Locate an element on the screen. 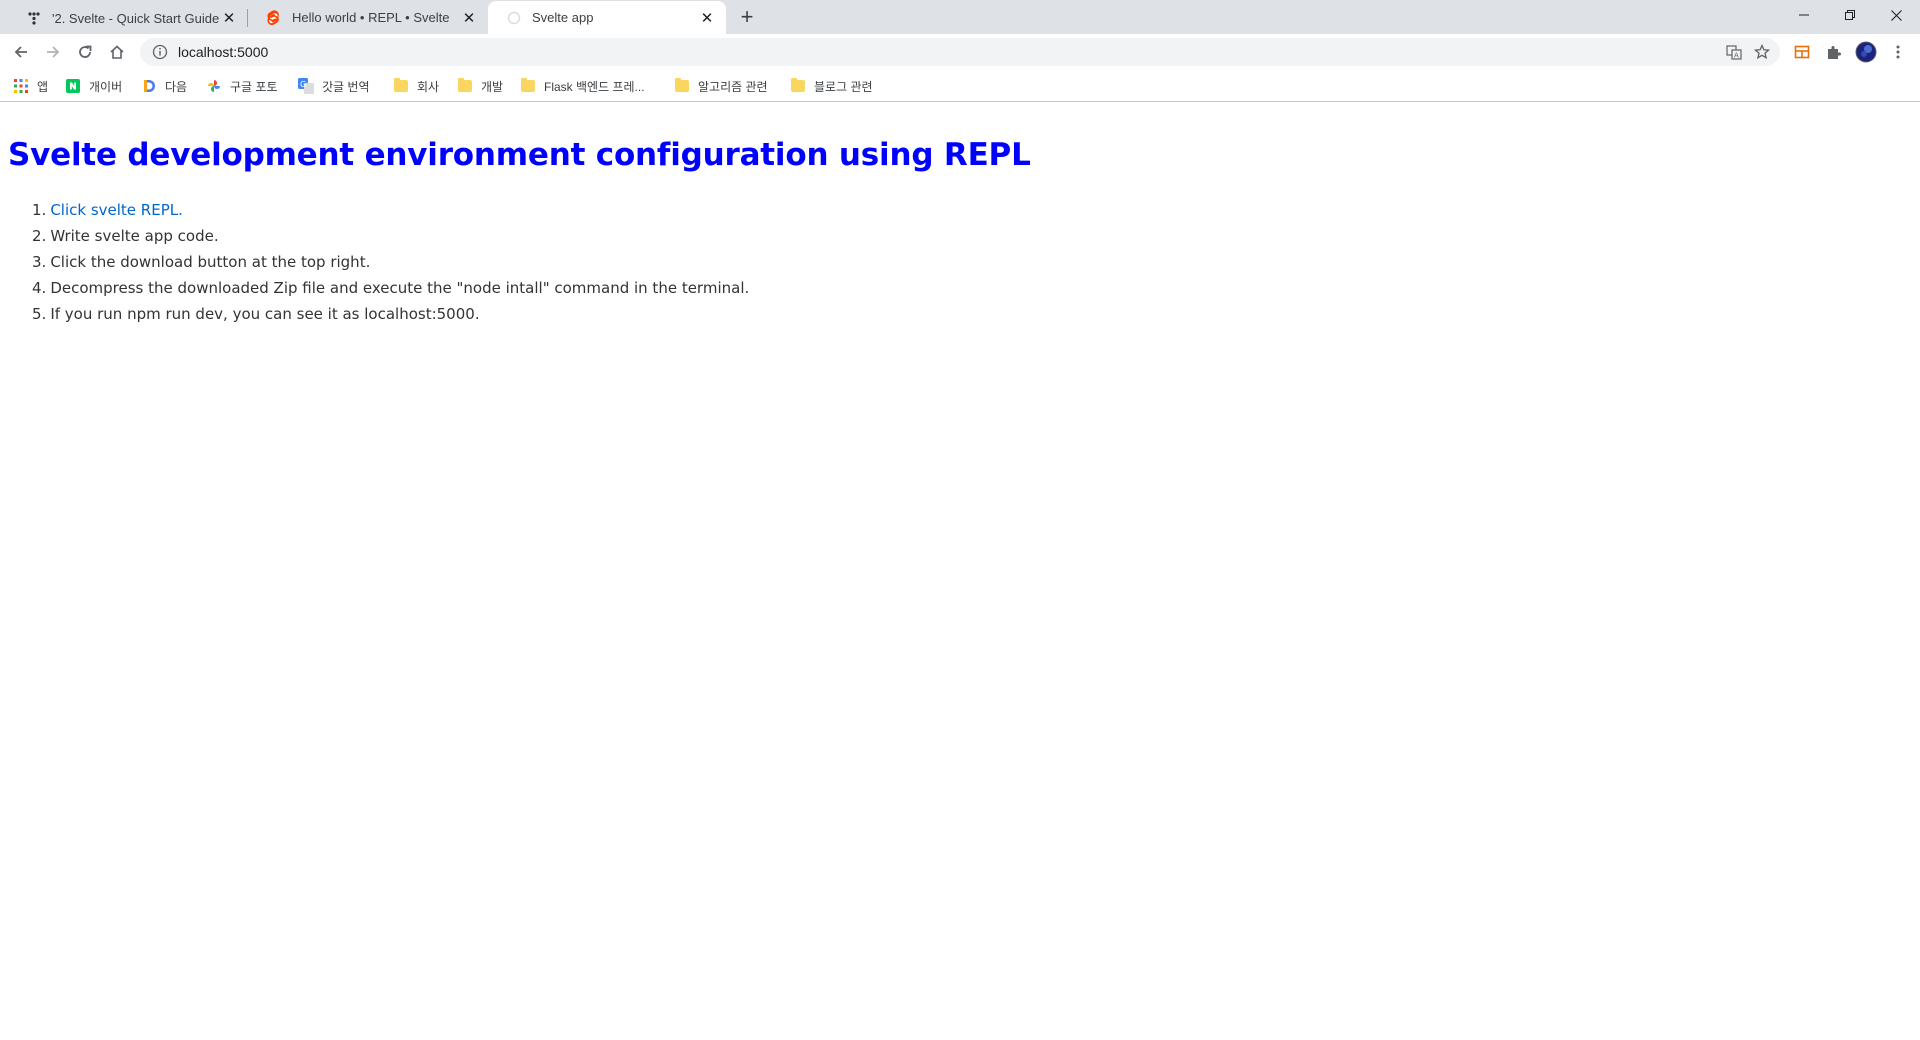 The image size is (1920, 1040). bookmark-folder-algorithm: 알고리즘 관련 is located at coordinates (721, 86).